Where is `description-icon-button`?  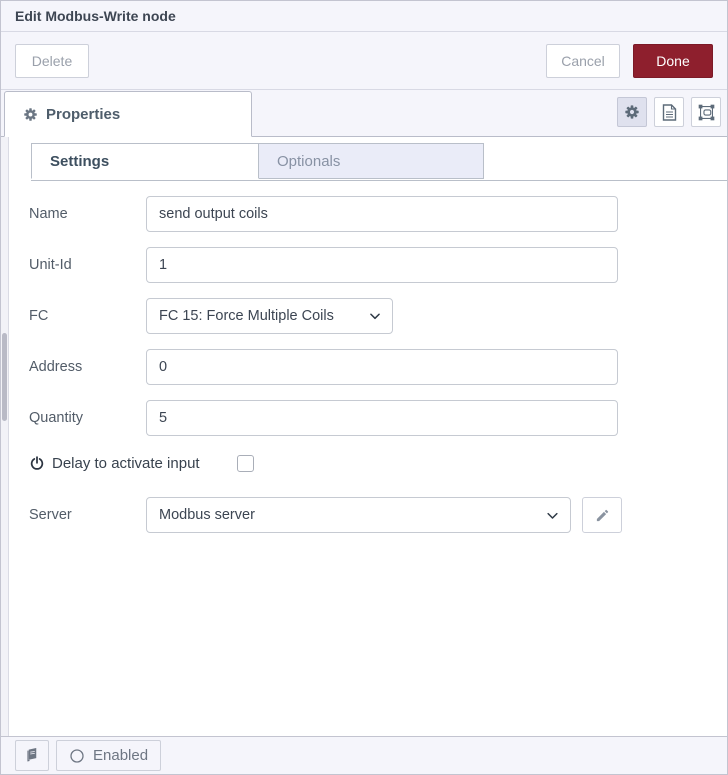
description-icon-button is located at coordinates (669, 112).